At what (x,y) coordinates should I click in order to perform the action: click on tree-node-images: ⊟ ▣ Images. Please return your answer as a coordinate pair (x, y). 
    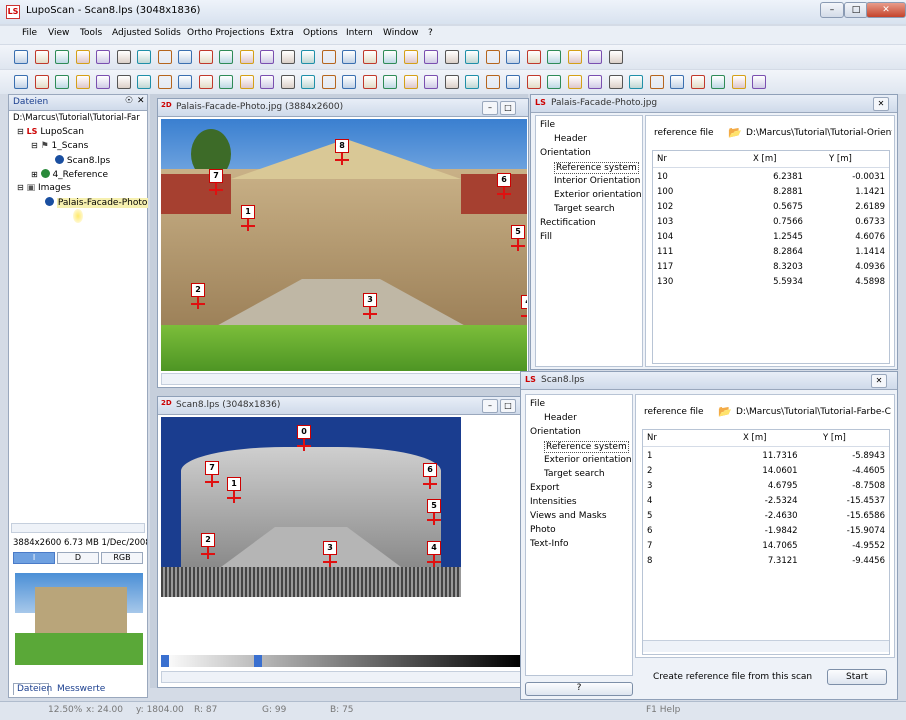
    Looking at the image, I should click on (44, 188).